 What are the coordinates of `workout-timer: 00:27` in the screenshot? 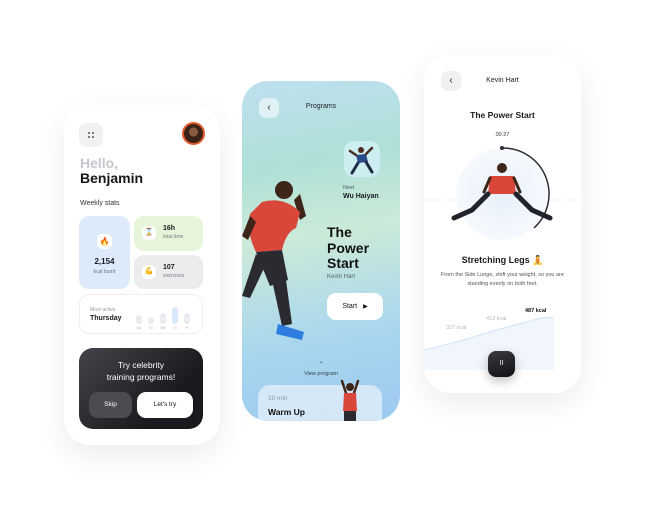 It's located at (502, 135).